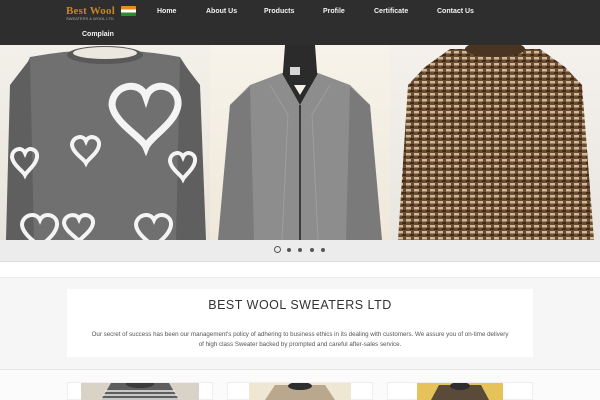 The width and height of the screenshot is (600, 400). What do you see at coordinates (128, 11) in the screenshot?
I see `flag-badge-icon` at bounding box center [128, 11].